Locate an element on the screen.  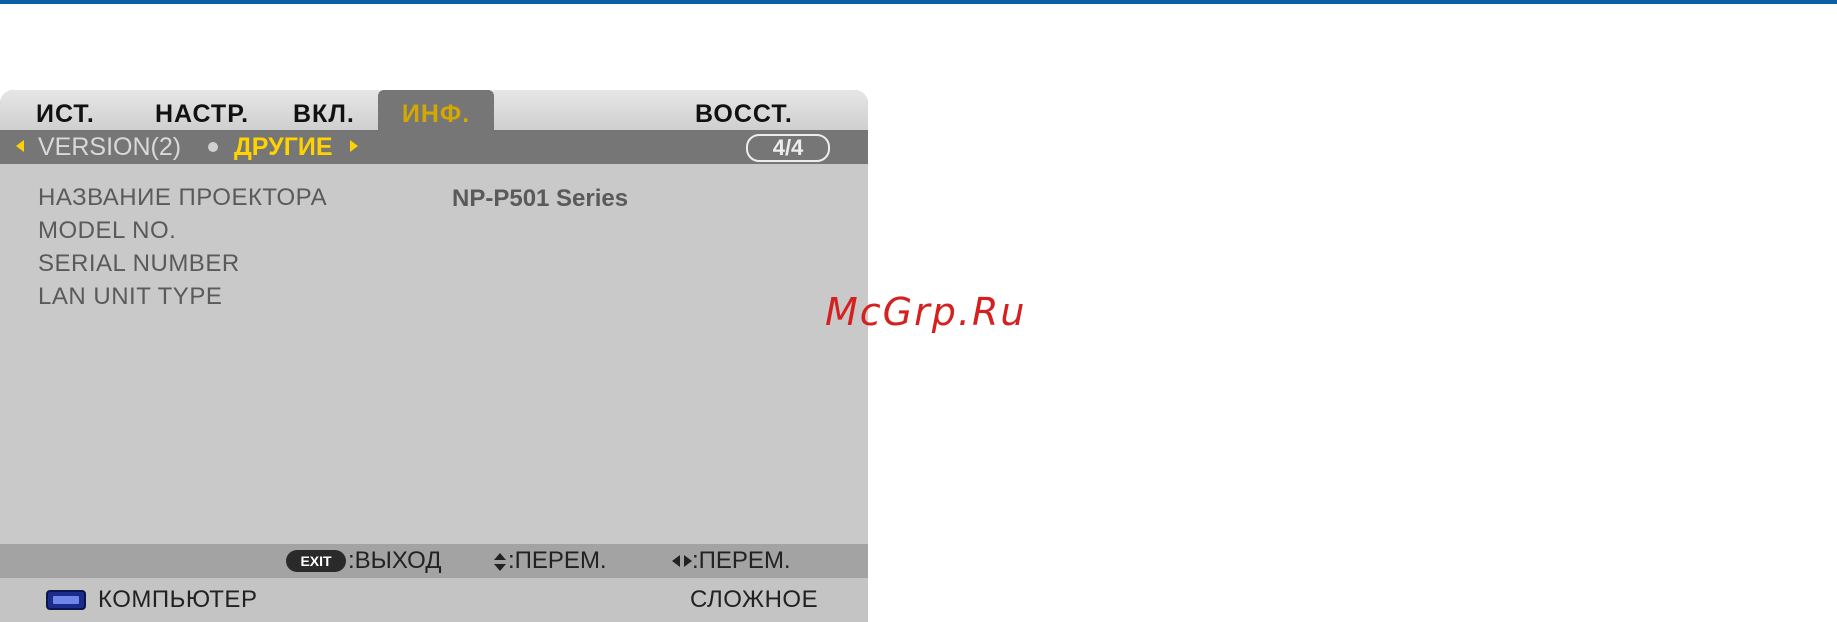
top-border-line is located at coordinates (918, 2).